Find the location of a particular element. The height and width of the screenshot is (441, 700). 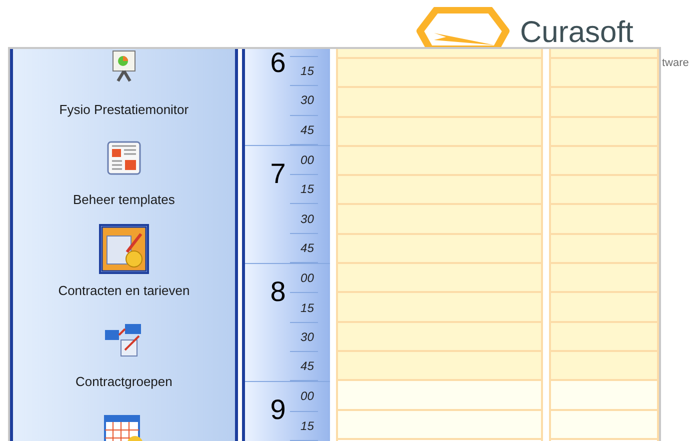

sidebar-item-label: Contractgroepen is located at coordinates (124, 381).